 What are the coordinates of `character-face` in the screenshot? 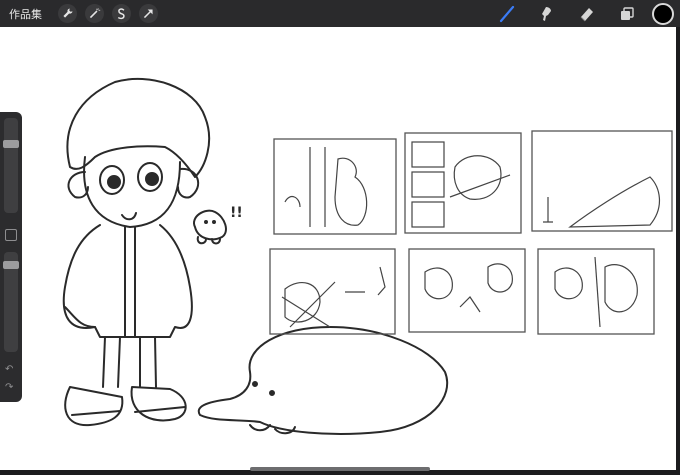 It's located at (132, 192).